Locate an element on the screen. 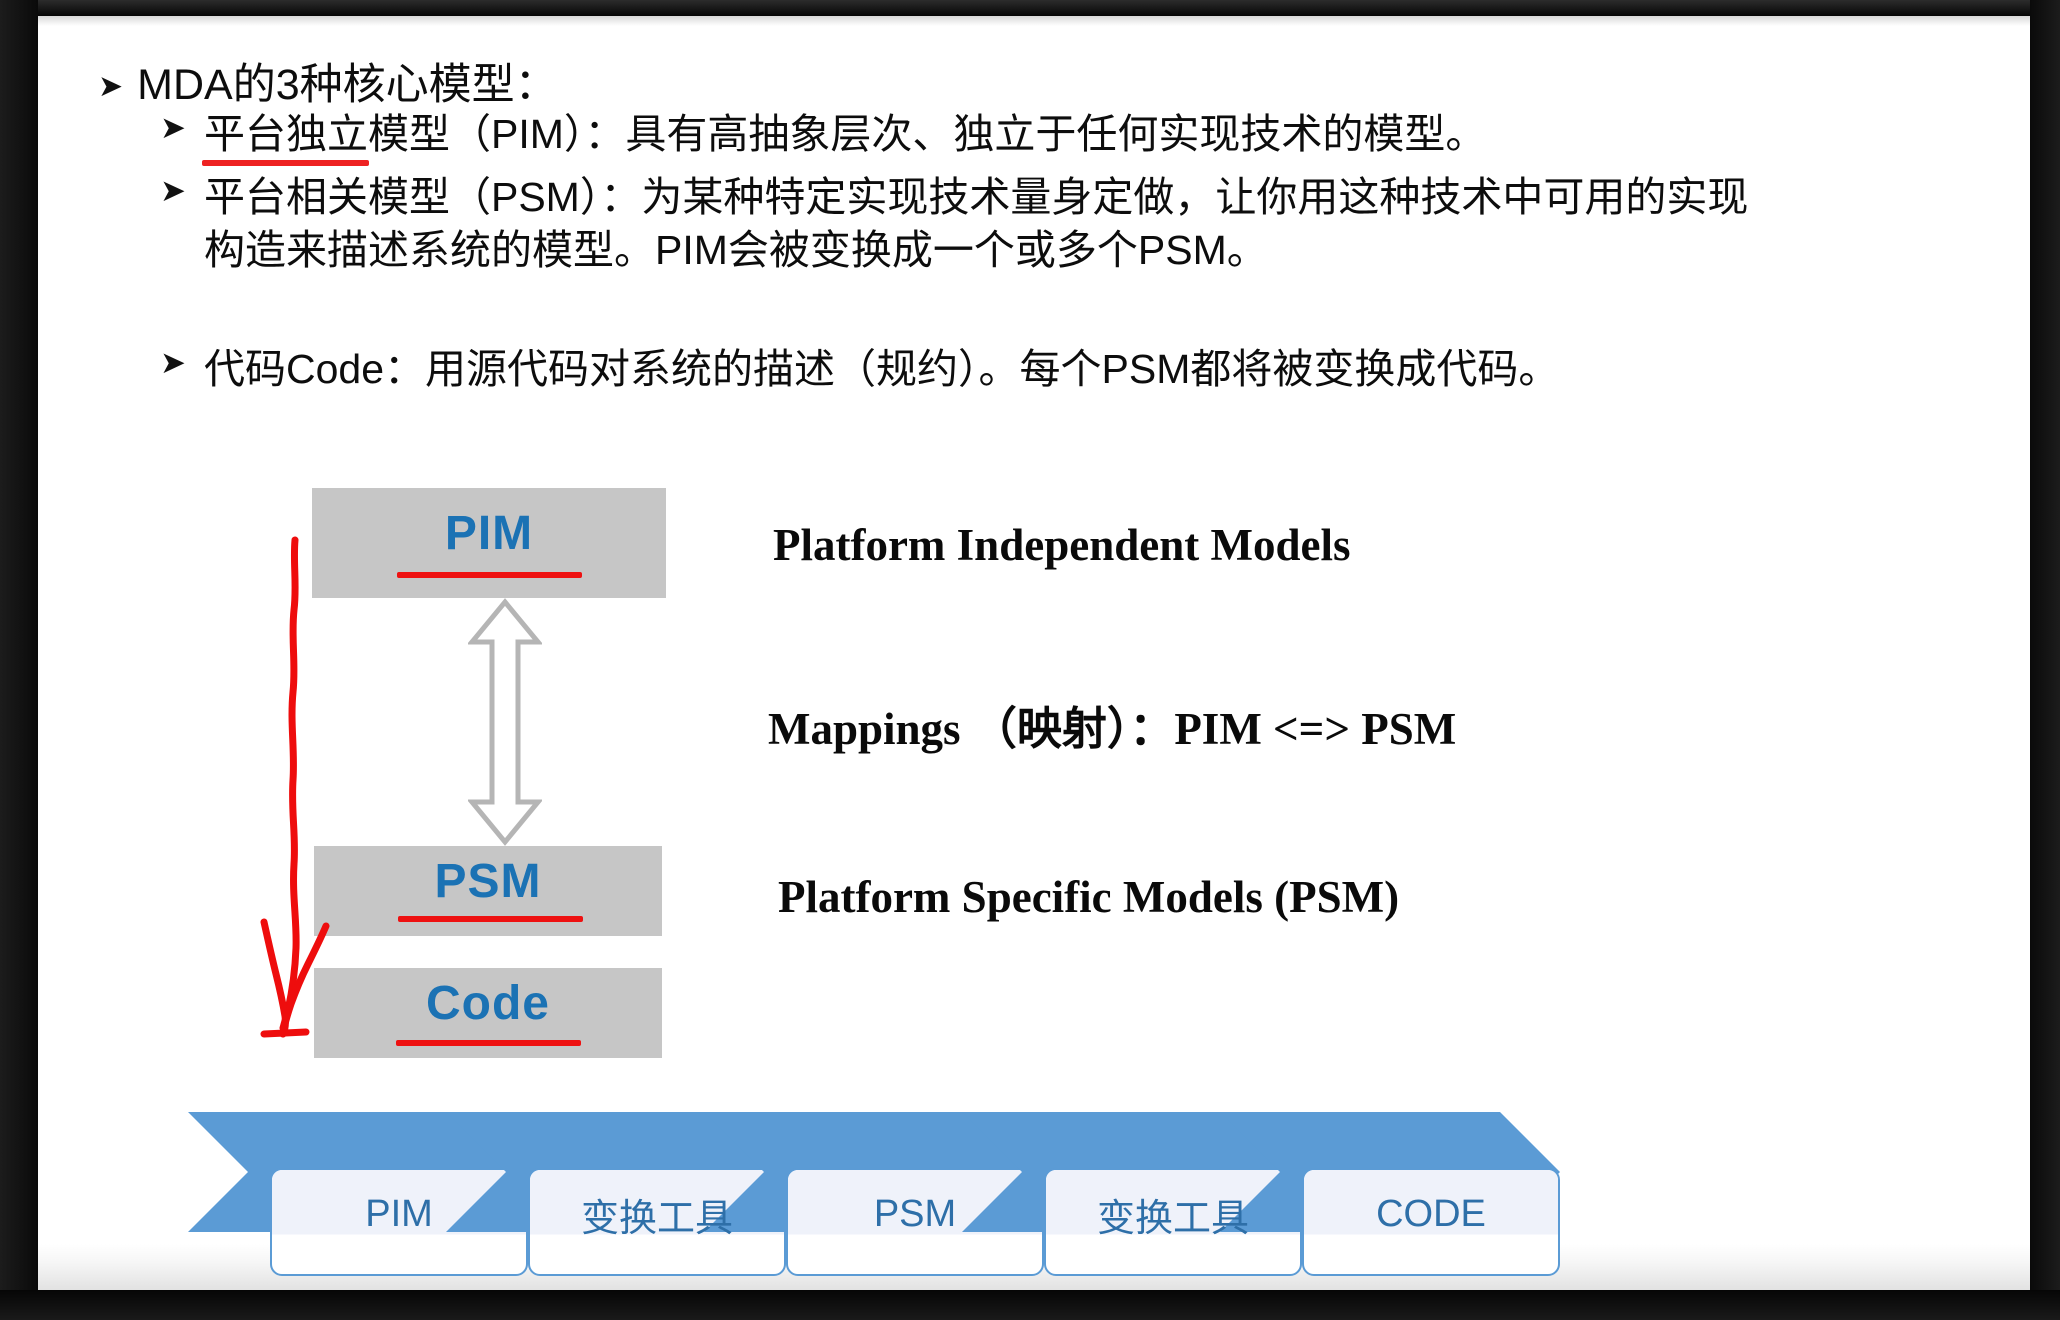  psm-box-label: PSM is located at coordinates (488, 881).